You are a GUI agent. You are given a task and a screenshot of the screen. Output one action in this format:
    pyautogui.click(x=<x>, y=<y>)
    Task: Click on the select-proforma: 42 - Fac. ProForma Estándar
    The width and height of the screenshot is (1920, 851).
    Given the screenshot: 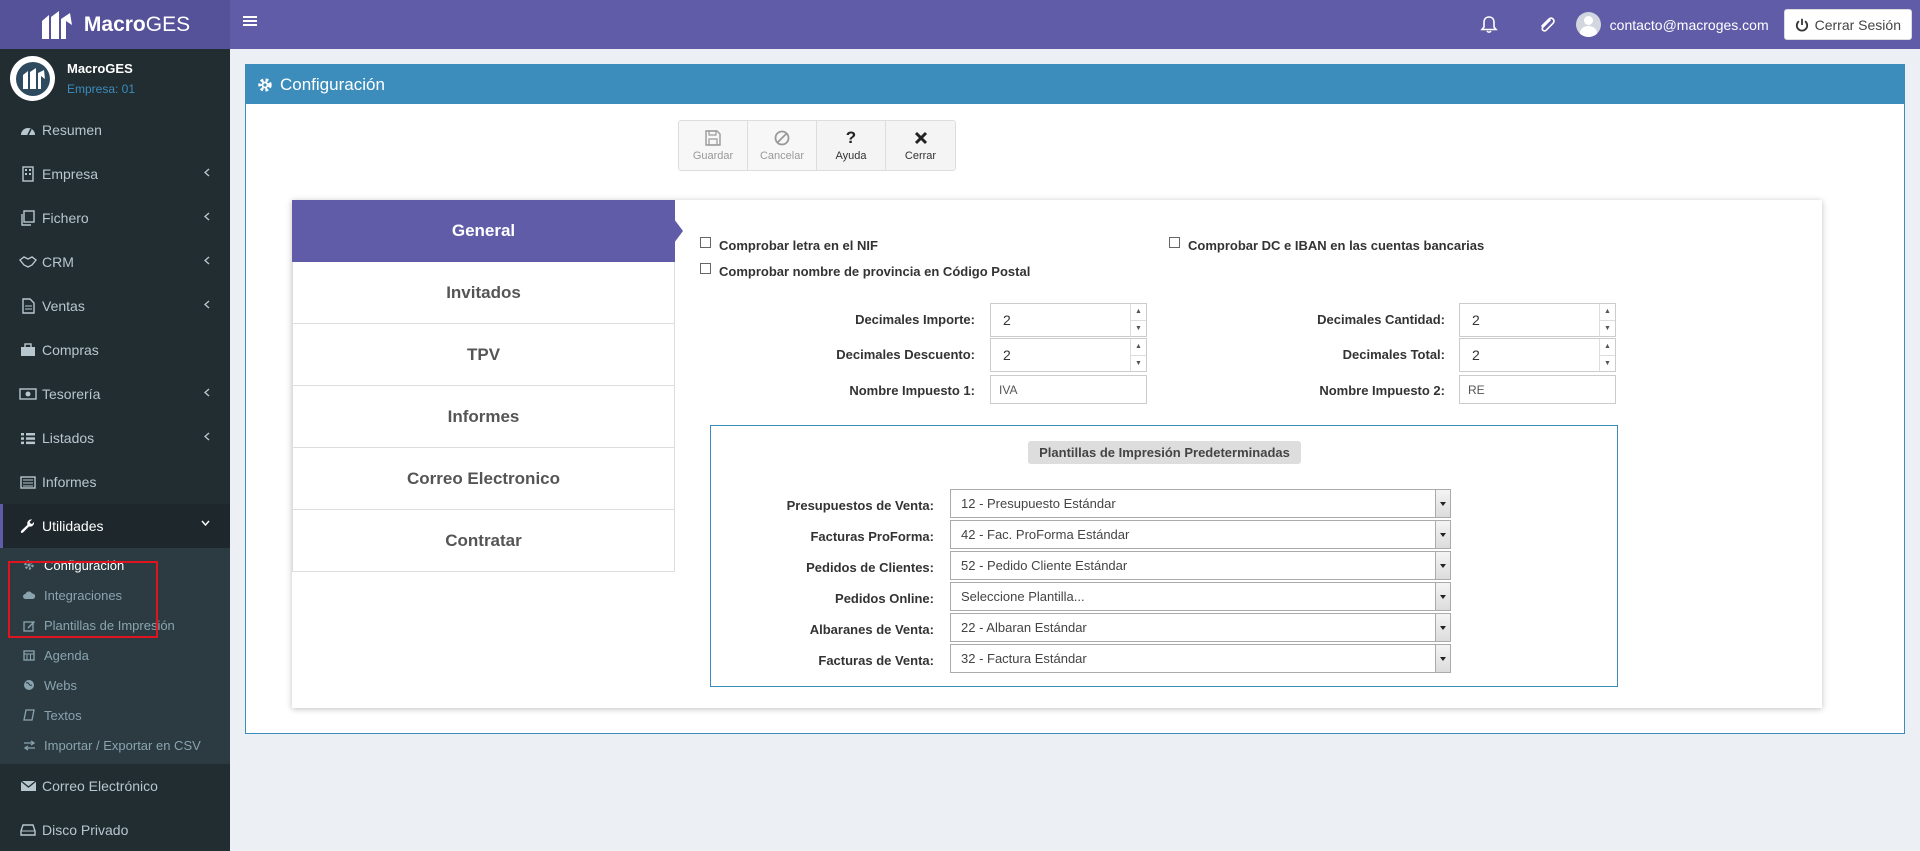 What is the action you would take?
    pyautogui.click(x=1200, y=534)
    